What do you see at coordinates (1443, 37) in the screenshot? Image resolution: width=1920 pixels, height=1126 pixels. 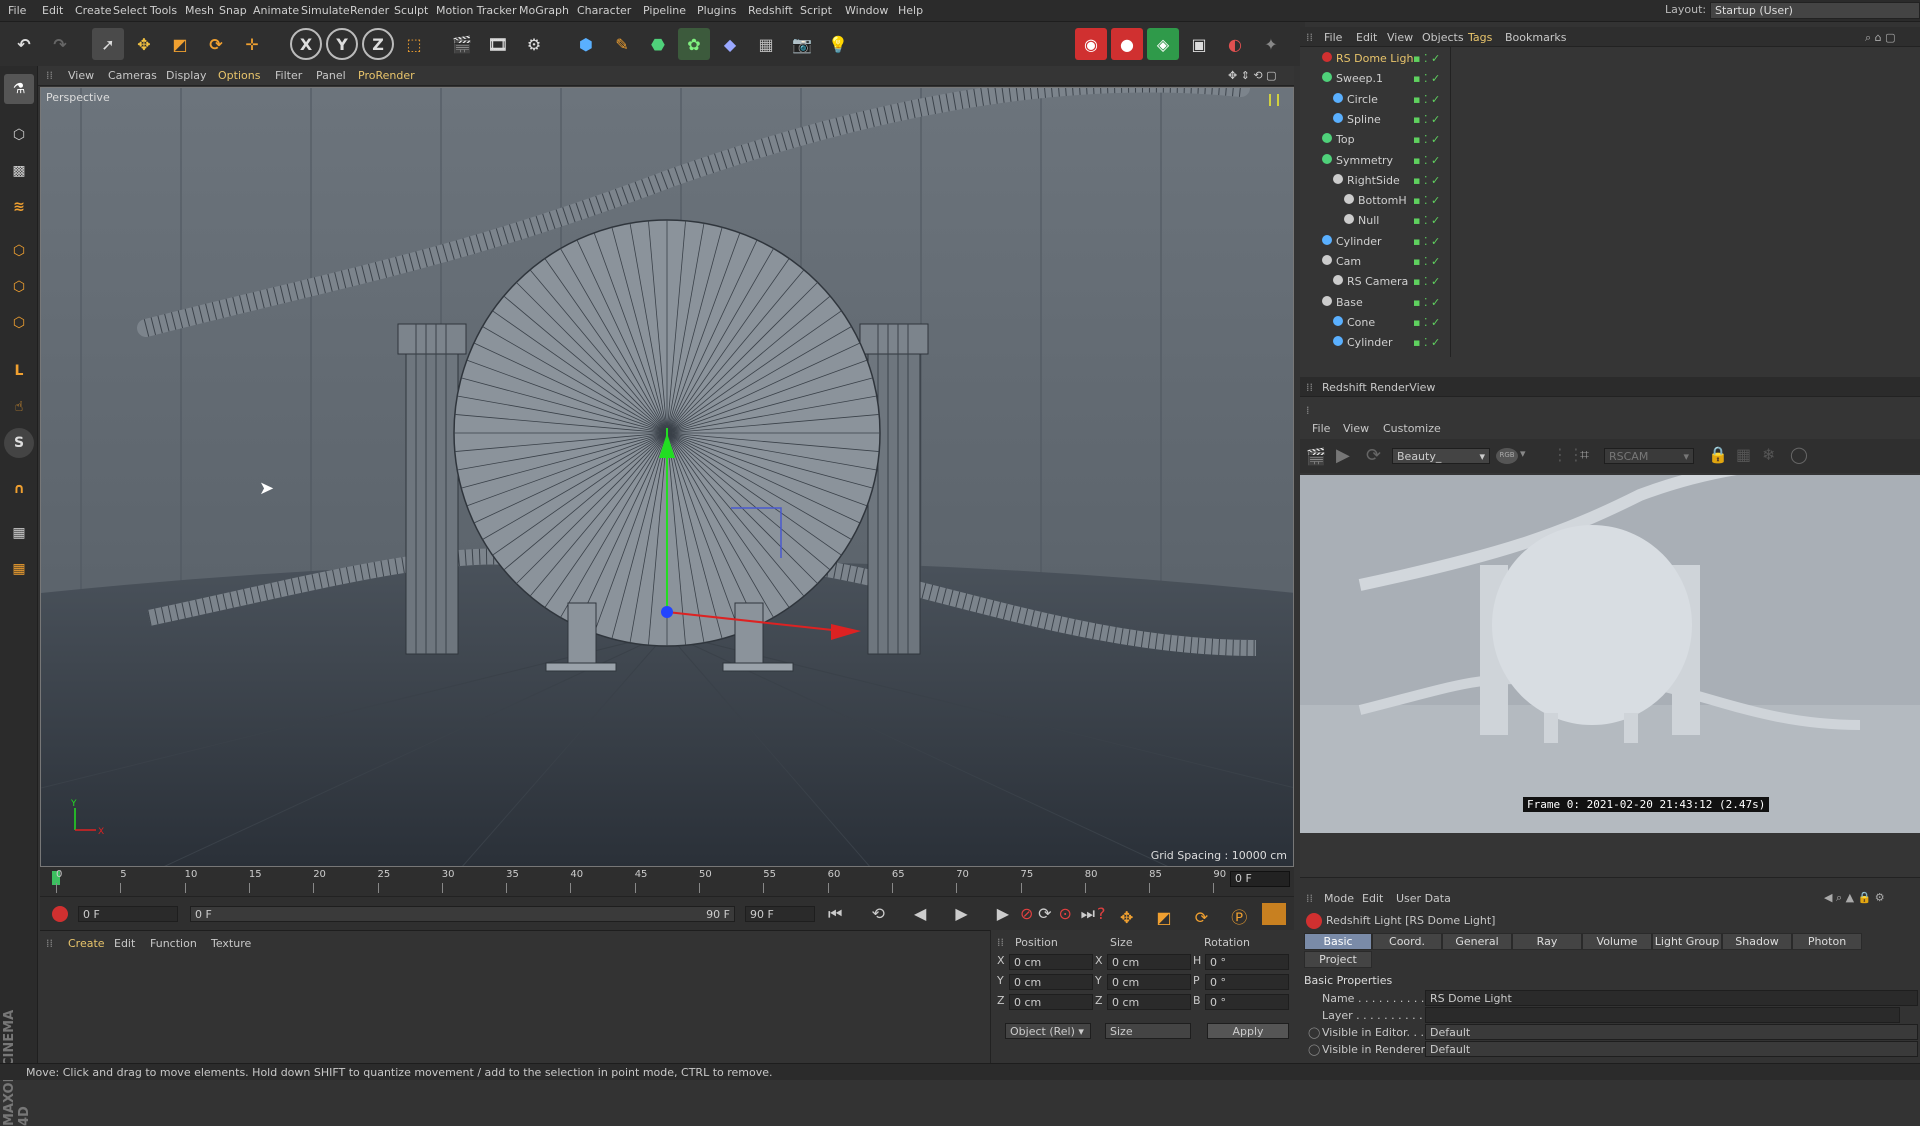 I see `objects-menu-objects: Objects` at bounding box center [1443, 37].